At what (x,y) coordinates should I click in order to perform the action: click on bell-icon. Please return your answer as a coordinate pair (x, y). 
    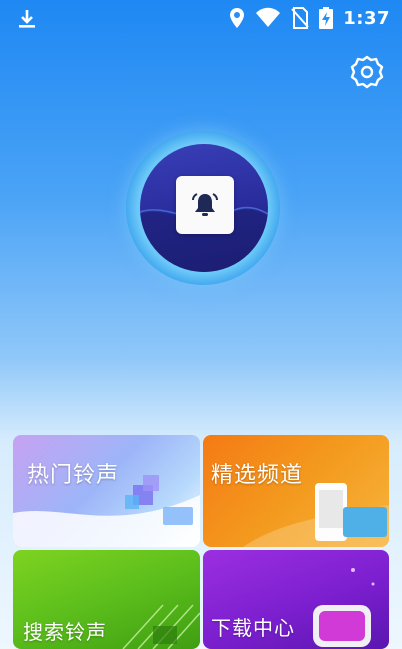
    Looking at the image, I should click on (205, 204).